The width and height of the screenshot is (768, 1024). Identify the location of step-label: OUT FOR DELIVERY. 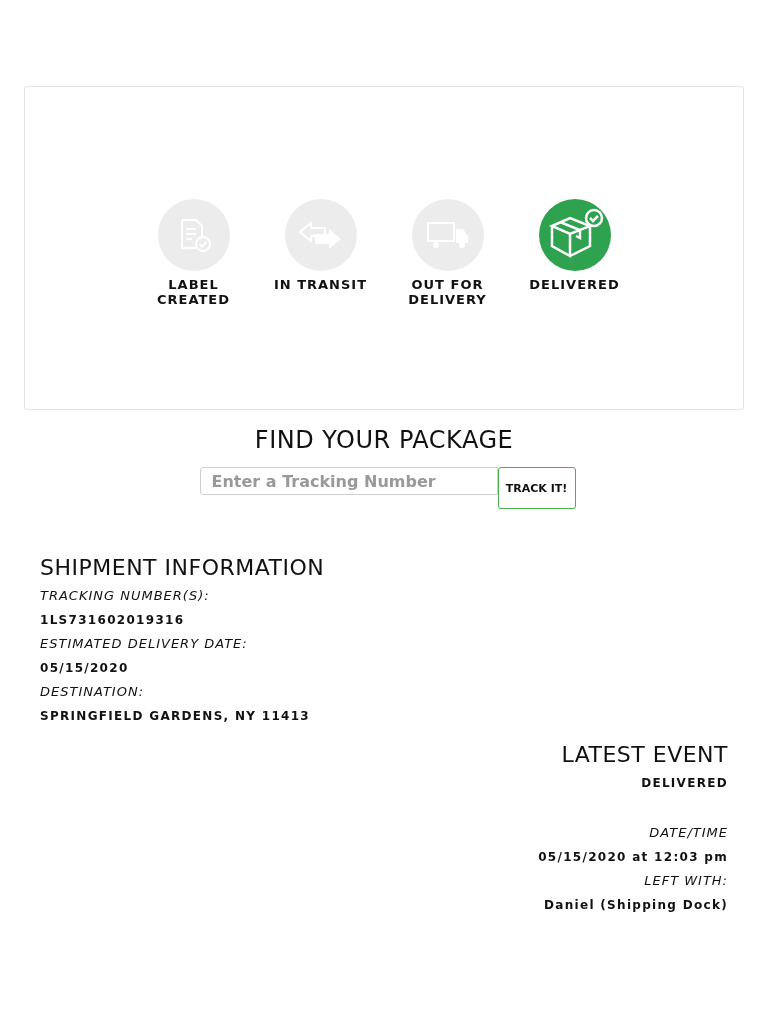
(447, 292).